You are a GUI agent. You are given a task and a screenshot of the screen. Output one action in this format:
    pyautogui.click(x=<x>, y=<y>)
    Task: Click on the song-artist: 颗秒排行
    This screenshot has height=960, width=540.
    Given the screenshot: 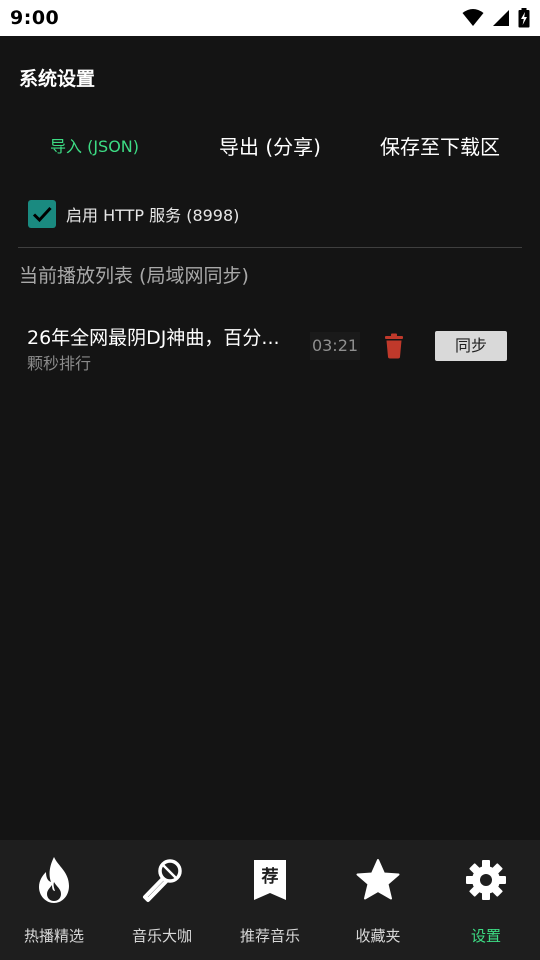 What is the action you would take?
    pyautogui.click(x=59, y=363)
    